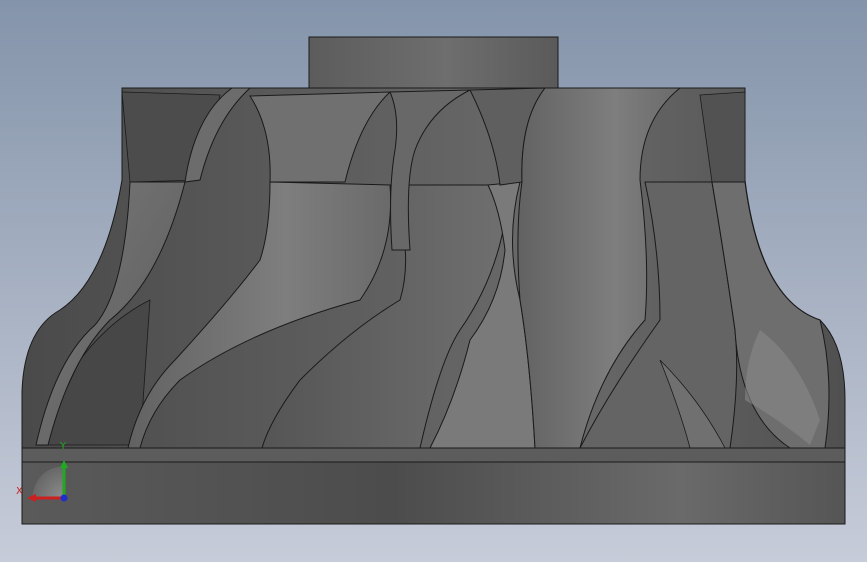 The image size is (867, 562). What do you see at coordinates (63, 446) in the screenshot?
I see `triad-y-label: Y` at bounding box center [63, 446].